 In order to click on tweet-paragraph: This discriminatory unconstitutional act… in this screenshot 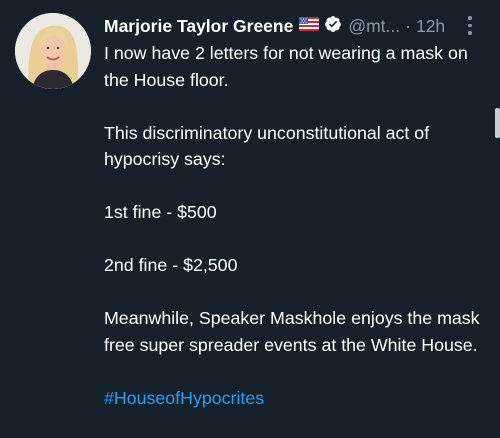, I will do `click(267, 146)`.